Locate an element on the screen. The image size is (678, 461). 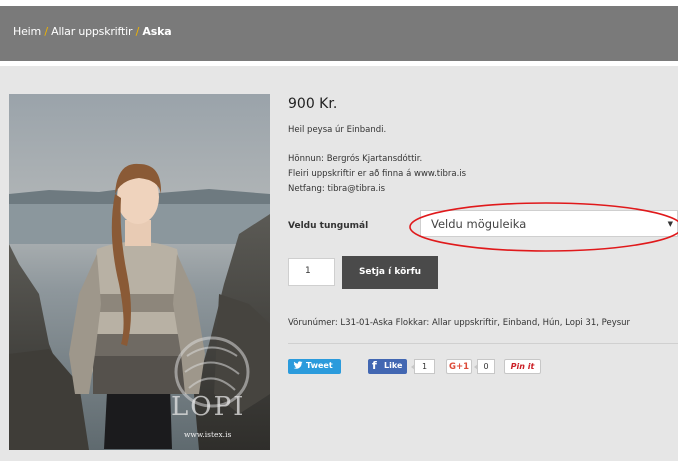
designer-text: Hönnun: Bergrós Kjartansdóttir. is located at coordinates (355, 159).